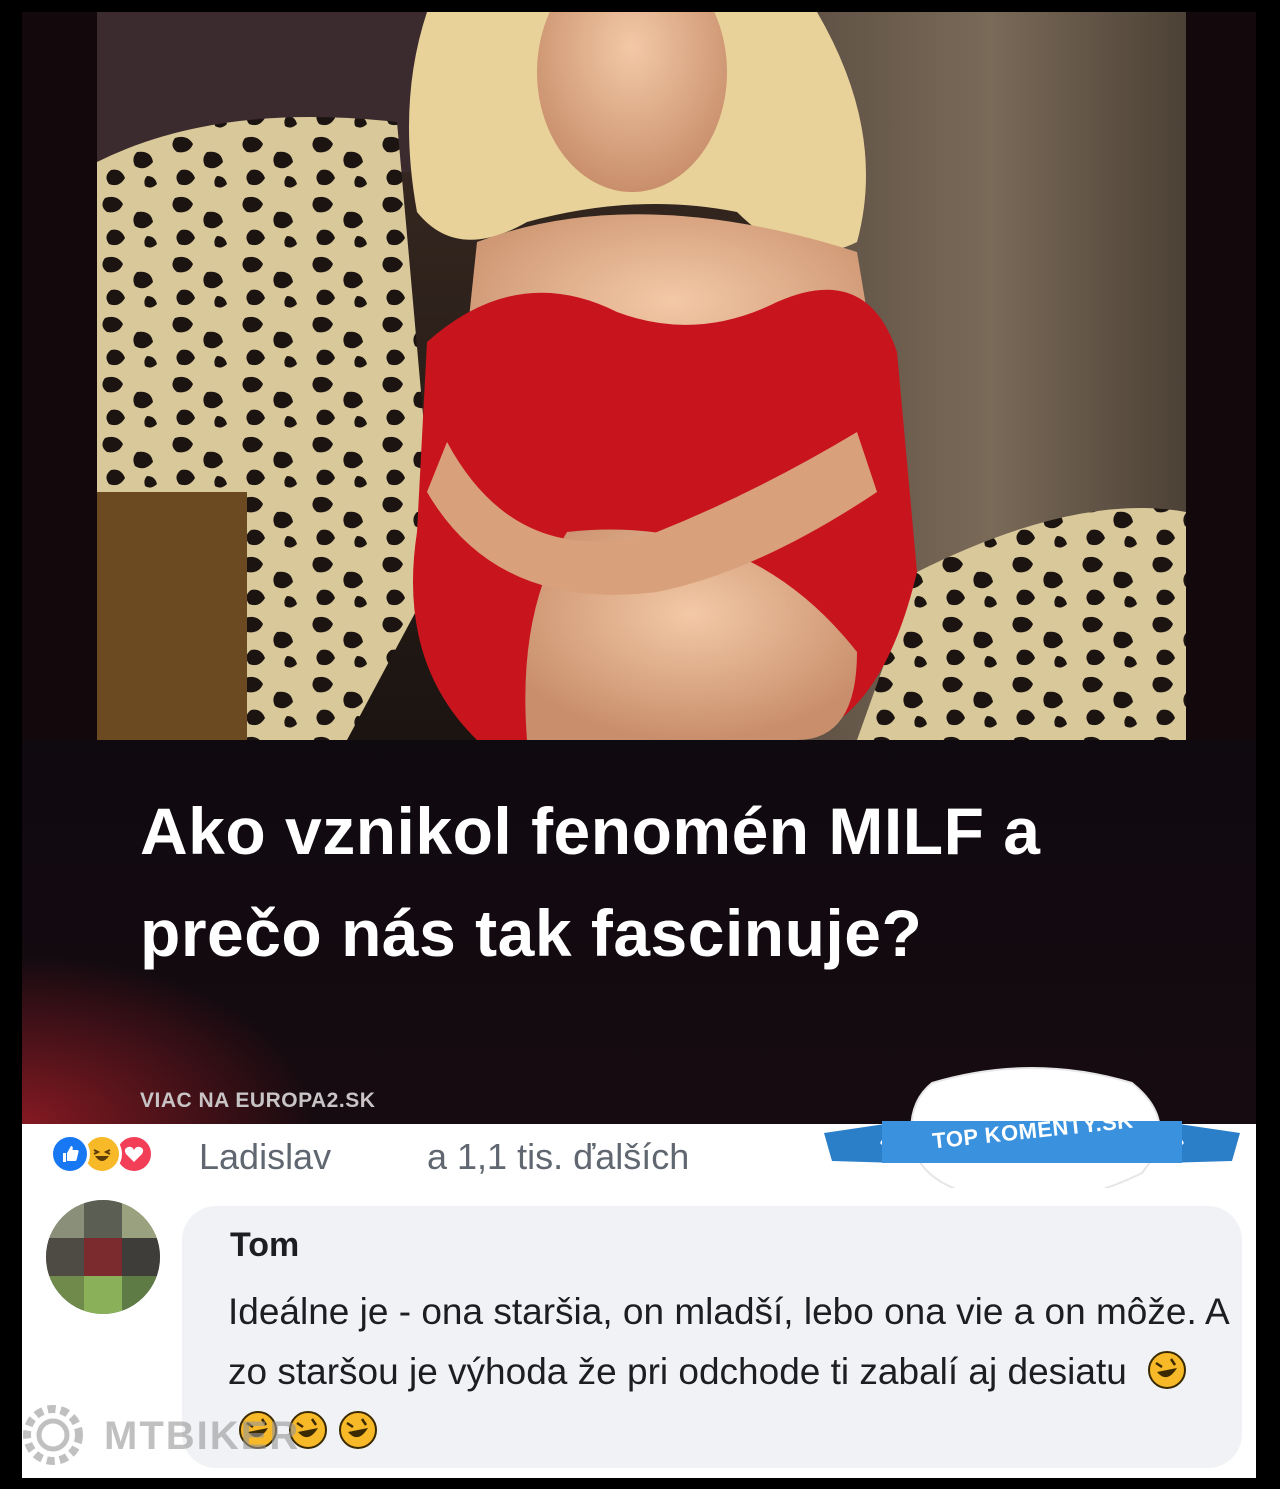 The image size is (1280, 1489). What do you see at coordinates (70, 1154) in the screenshot?
I see `like-icon` at bounding box center [70, 1154].